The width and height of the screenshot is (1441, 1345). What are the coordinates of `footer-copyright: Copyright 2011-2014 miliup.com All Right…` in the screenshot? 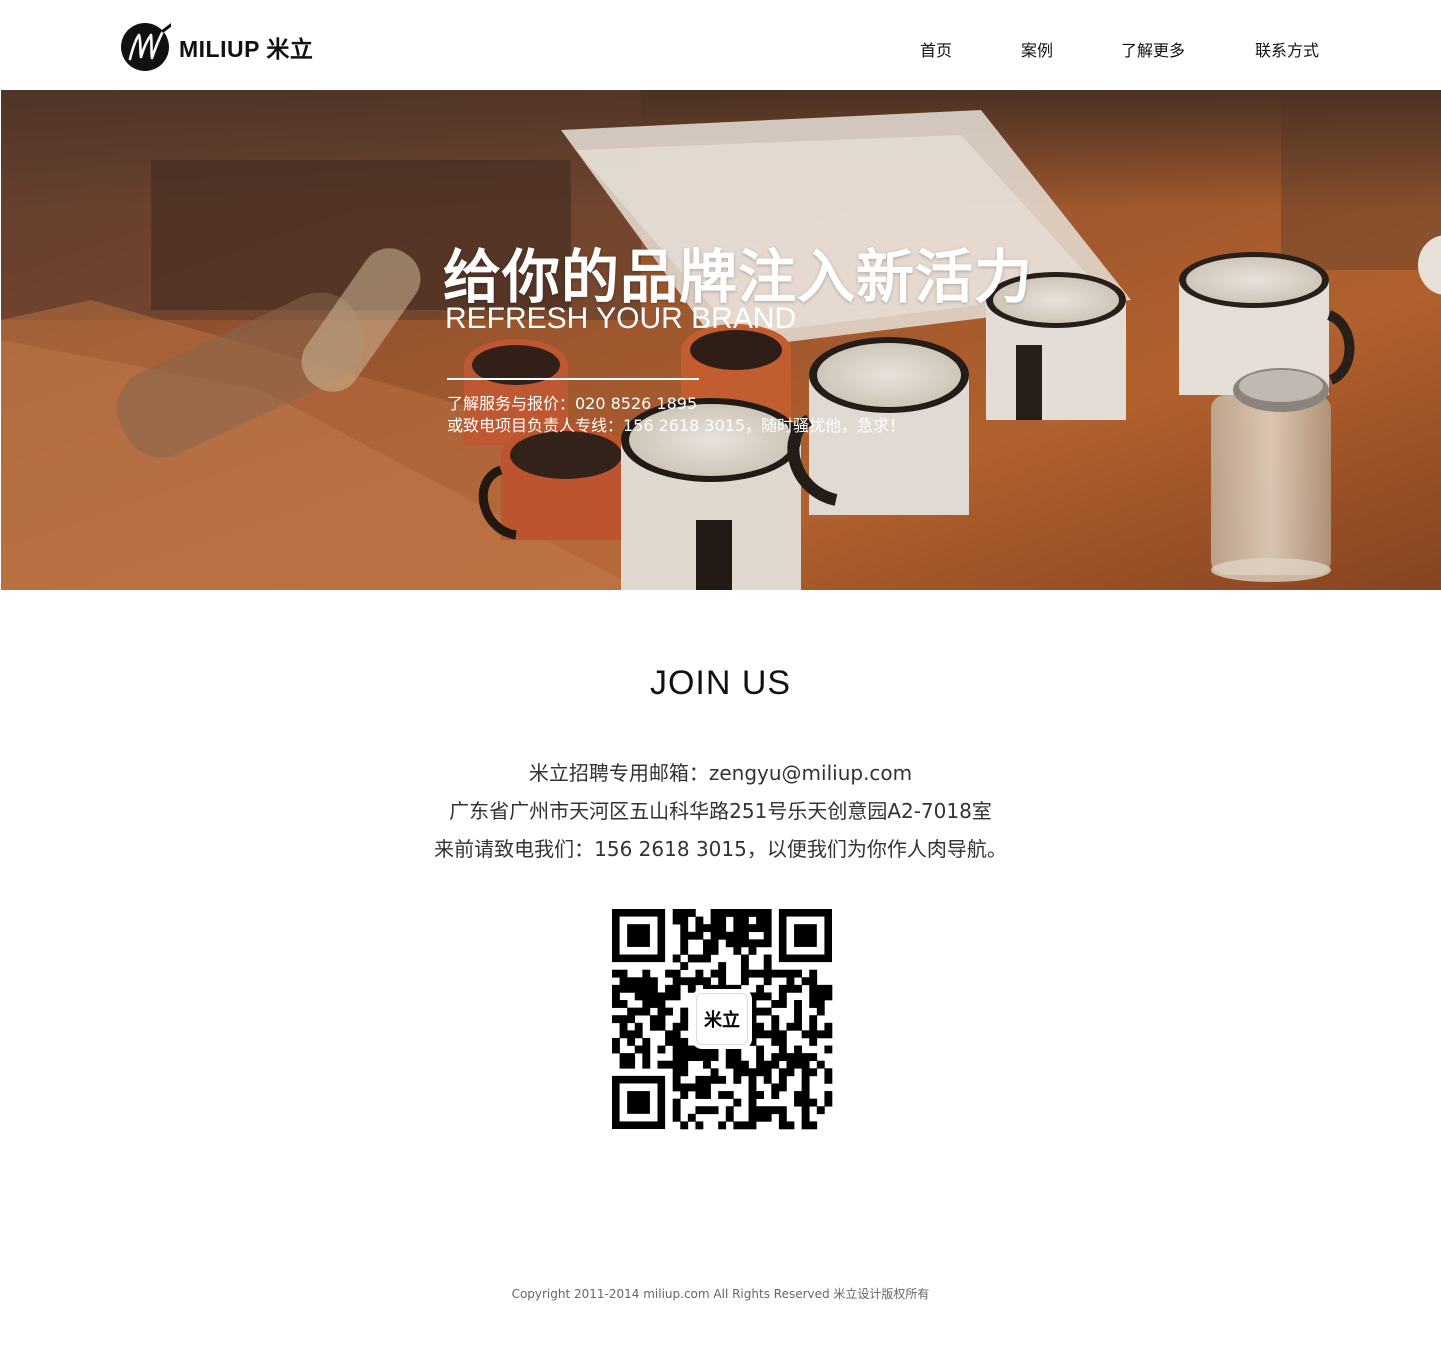 It's located at (720, 1294).